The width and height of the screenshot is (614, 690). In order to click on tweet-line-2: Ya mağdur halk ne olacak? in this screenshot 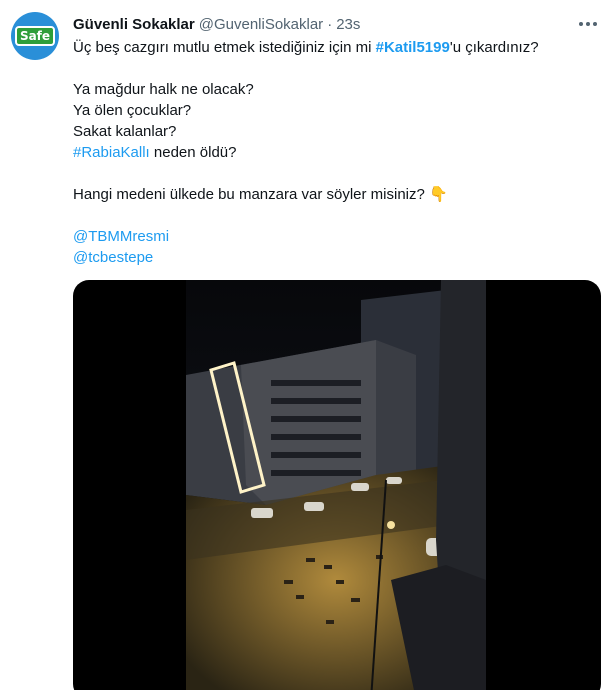, I will do `click(163, 89)`.